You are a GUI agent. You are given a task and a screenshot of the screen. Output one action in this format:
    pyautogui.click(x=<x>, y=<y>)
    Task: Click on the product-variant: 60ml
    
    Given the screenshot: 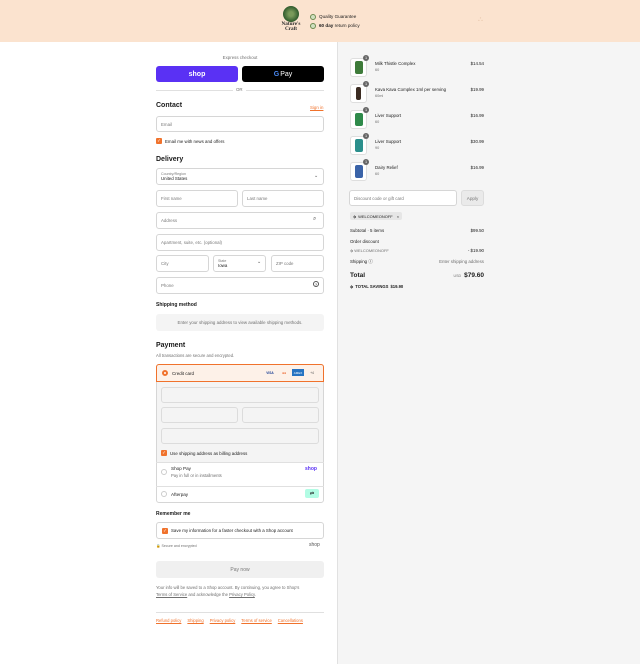 What is the action you would take?
    pyautogui.click(x=379, y=96)
    